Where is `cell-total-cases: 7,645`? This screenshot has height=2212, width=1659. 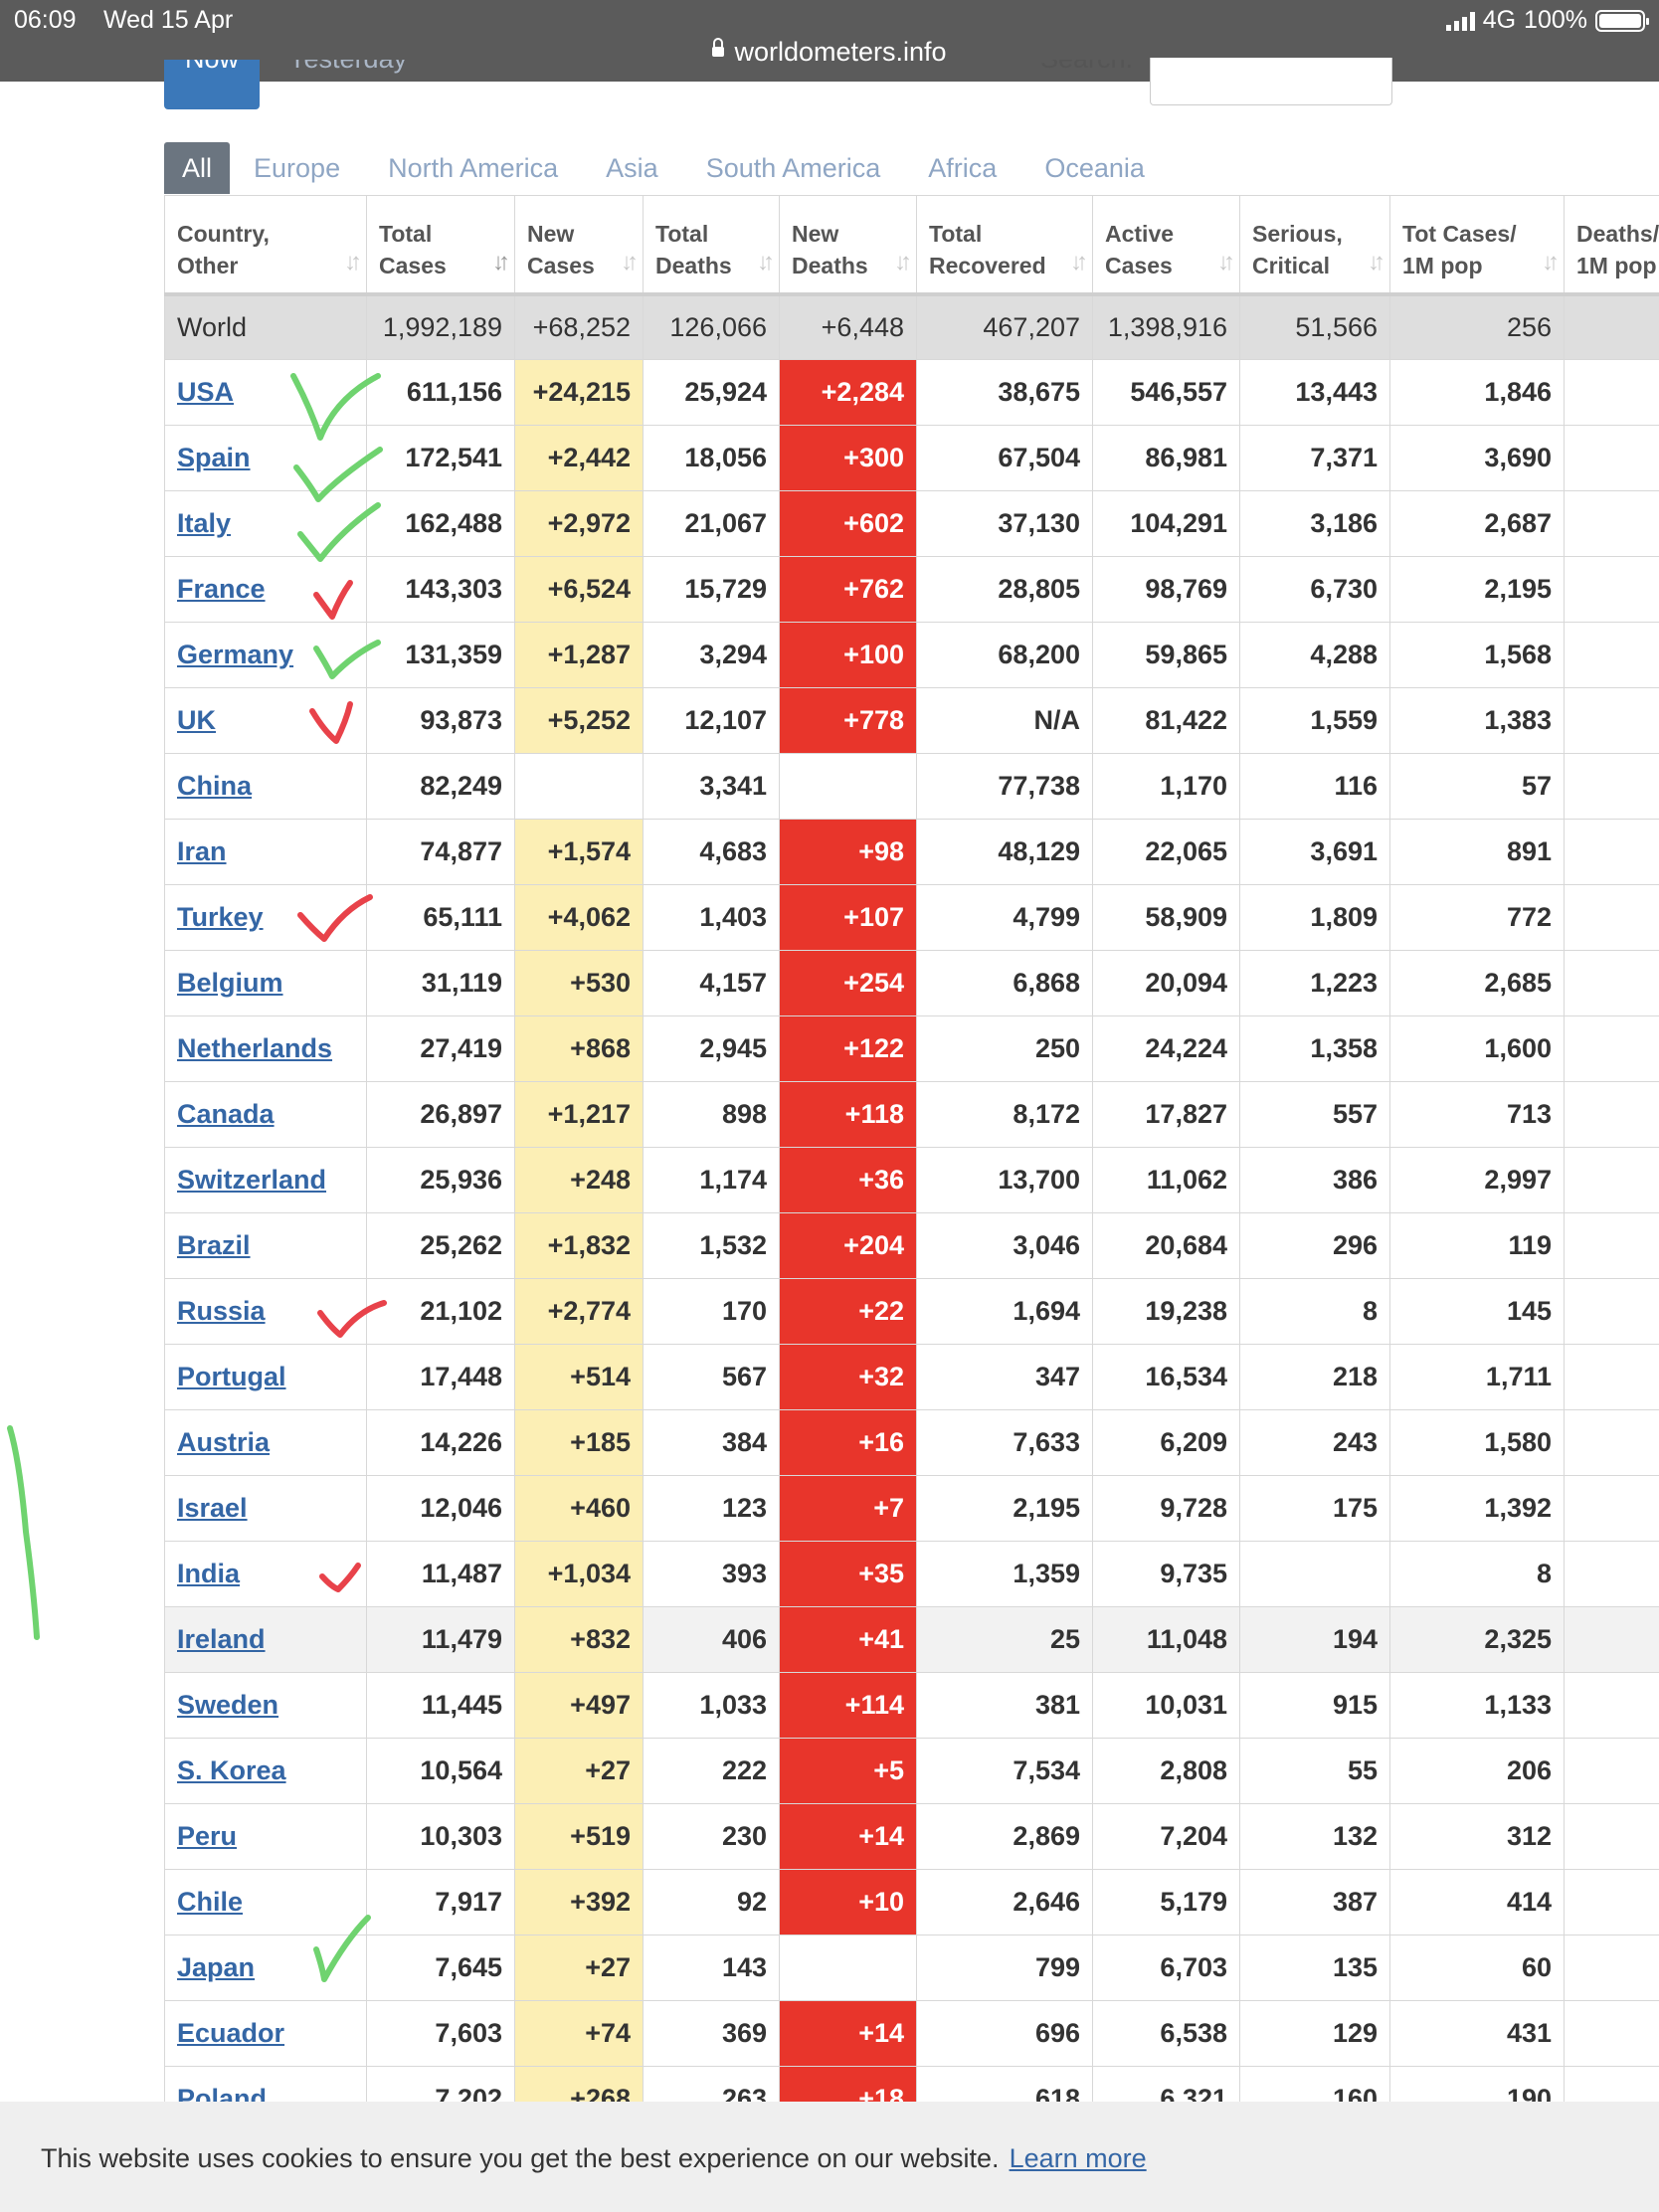
cell-total-cases: 7,645 is located at coordinates (440, 1968).